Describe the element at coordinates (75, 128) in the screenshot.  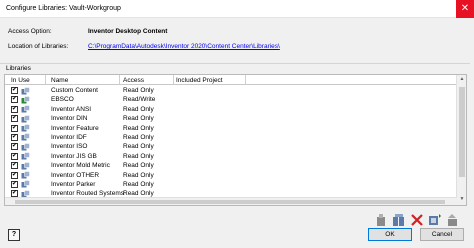
I see `library-name: Inventor Feature` at that location.